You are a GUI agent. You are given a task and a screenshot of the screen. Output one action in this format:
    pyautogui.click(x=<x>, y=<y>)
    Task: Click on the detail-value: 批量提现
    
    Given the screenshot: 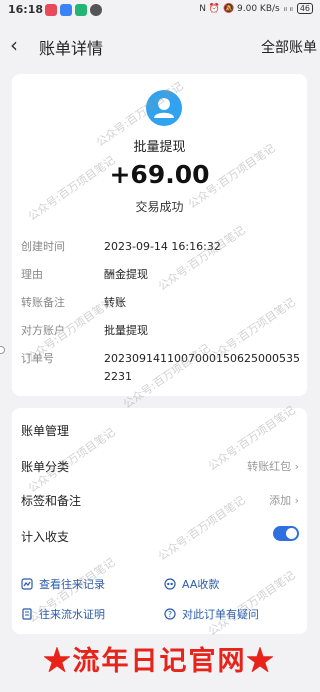 What is the action you would take?
    pyautogui.click(x=126, y=330)
    